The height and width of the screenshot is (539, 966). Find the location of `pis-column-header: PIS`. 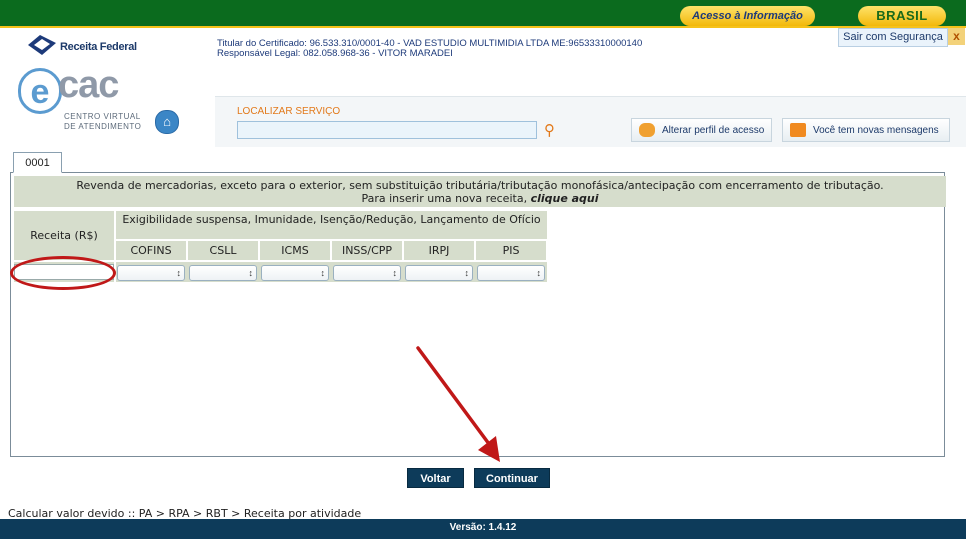

pis-column-header: PIS is located at coordinates (511, 250).